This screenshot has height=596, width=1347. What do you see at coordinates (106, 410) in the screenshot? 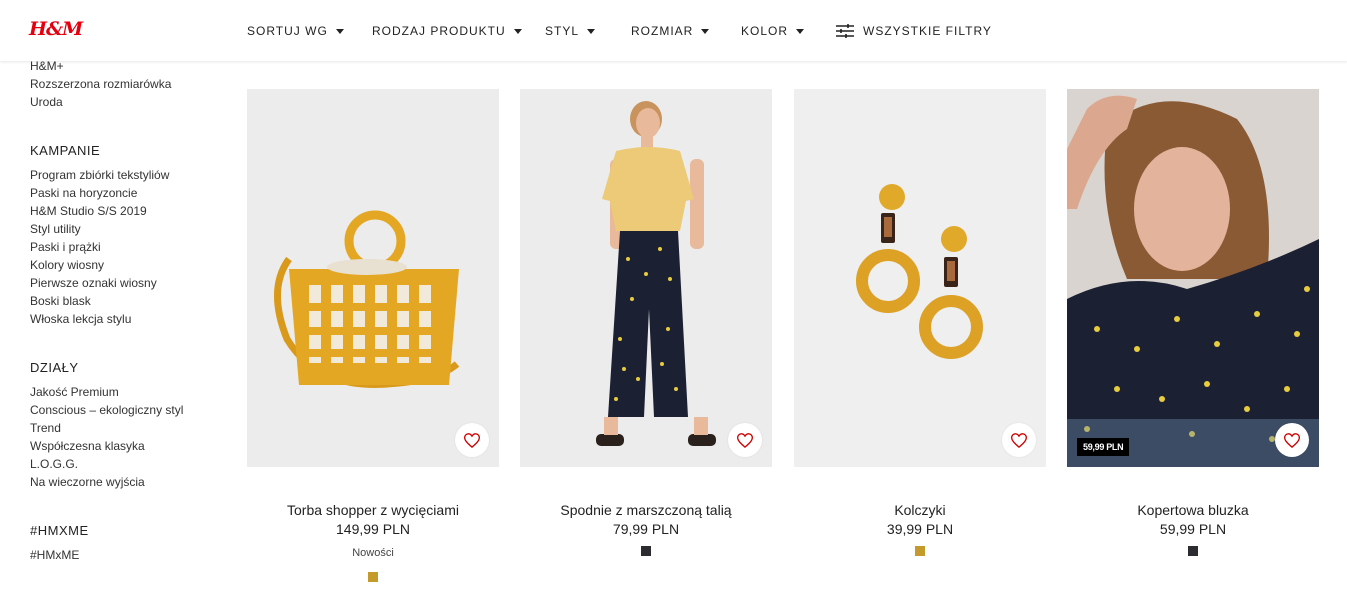
I see `sidebar-link: Conscious – ekologiczny styl` at bounding box center [106, 410].